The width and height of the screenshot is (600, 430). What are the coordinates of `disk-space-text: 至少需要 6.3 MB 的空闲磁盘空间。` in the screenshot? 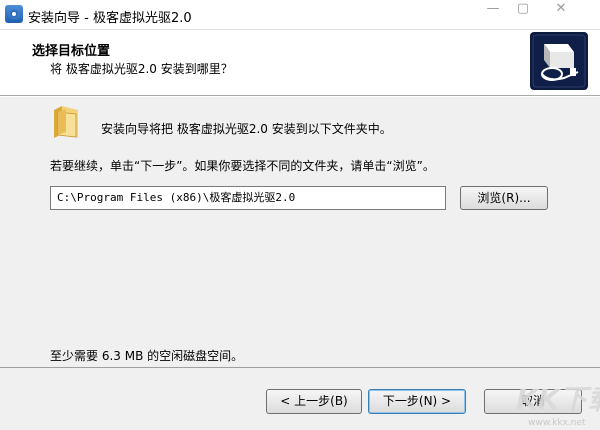 It's located at (147, 356).